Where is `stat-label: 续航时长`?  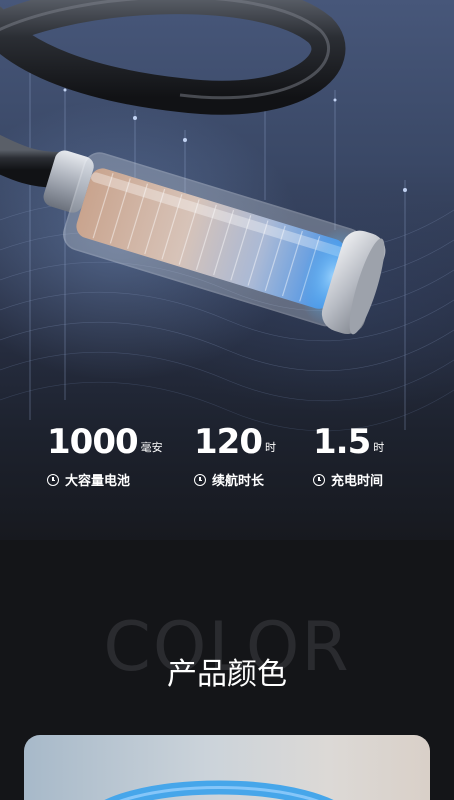
stat-label: 续航时长 is located at coordinates (238, 481).